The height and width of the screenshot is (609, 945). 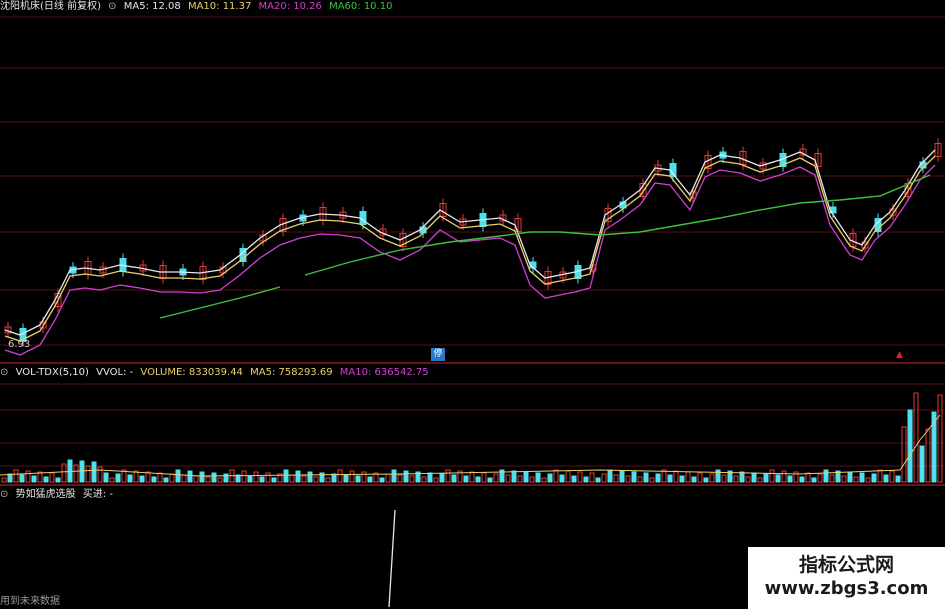 What do you see at coordinates (846, 565) in the screenshot?
I see `watermark-title: 指标公式网` at bounding box center [846, 565].